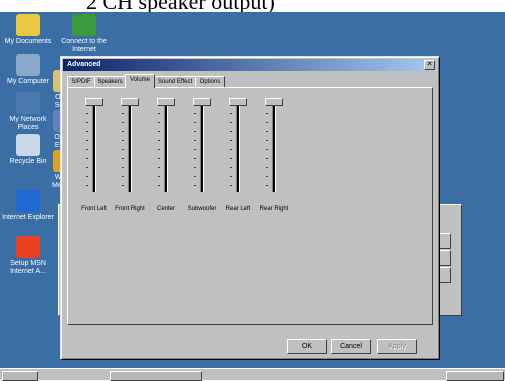  I want to click on tab-speakers: Speakers, so click(110, 81).